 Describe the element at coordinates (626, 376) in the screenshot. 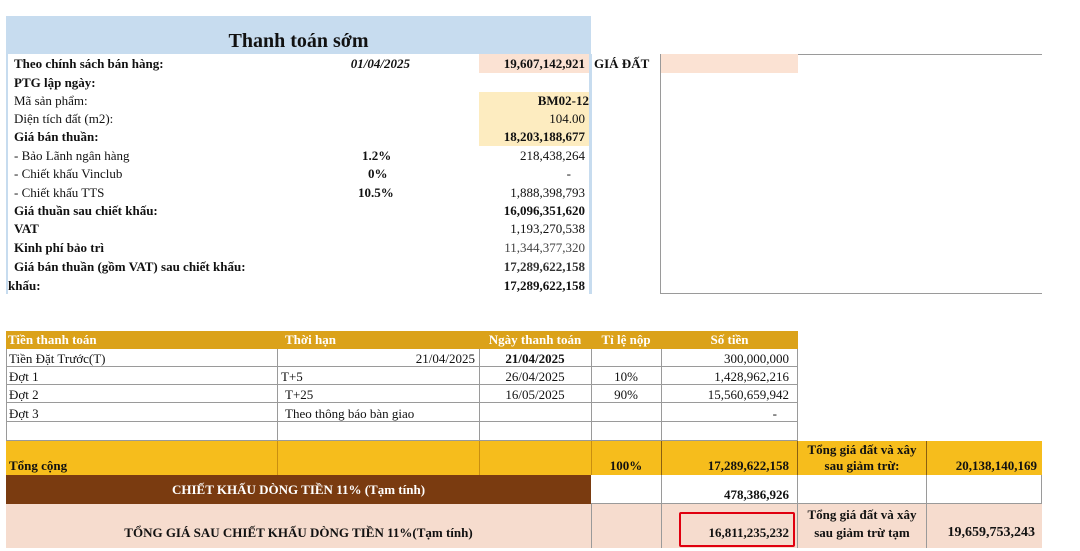

I see `row-1-ratio: 10%` at that location.